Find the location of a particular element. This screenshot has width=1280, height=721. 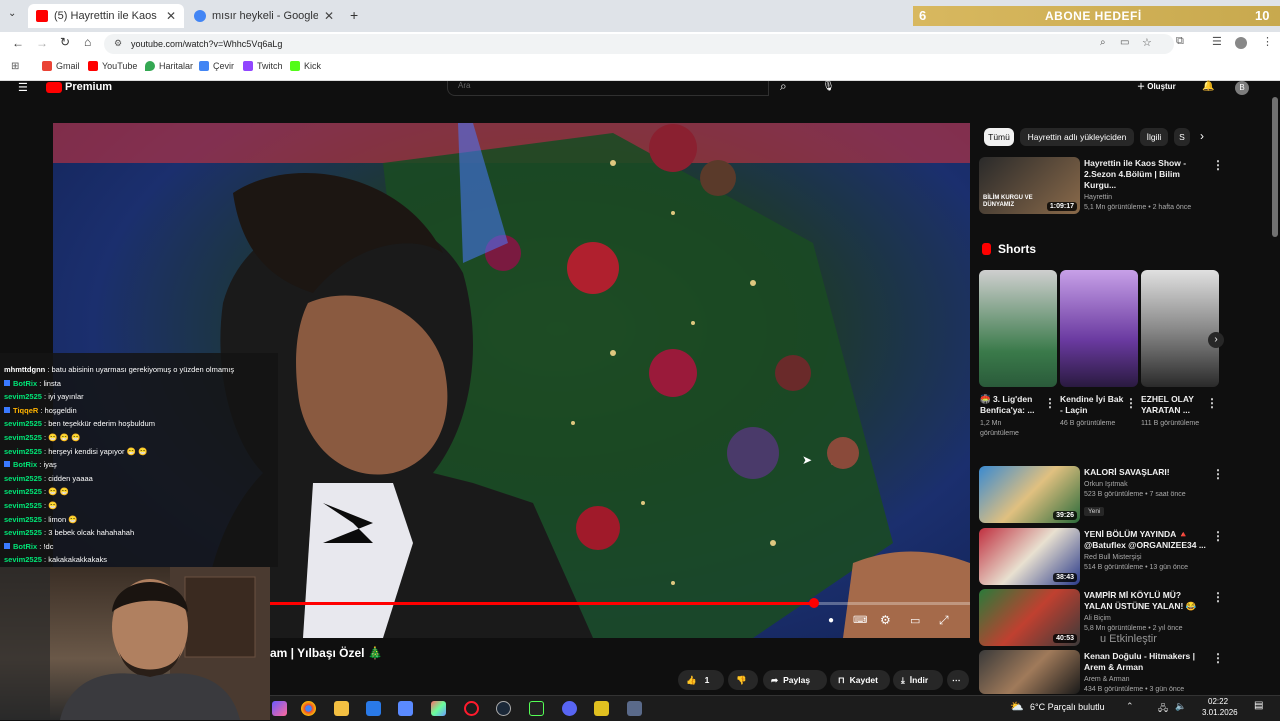

volume-icon: 🔈 is located at coordinates (1180, 706).